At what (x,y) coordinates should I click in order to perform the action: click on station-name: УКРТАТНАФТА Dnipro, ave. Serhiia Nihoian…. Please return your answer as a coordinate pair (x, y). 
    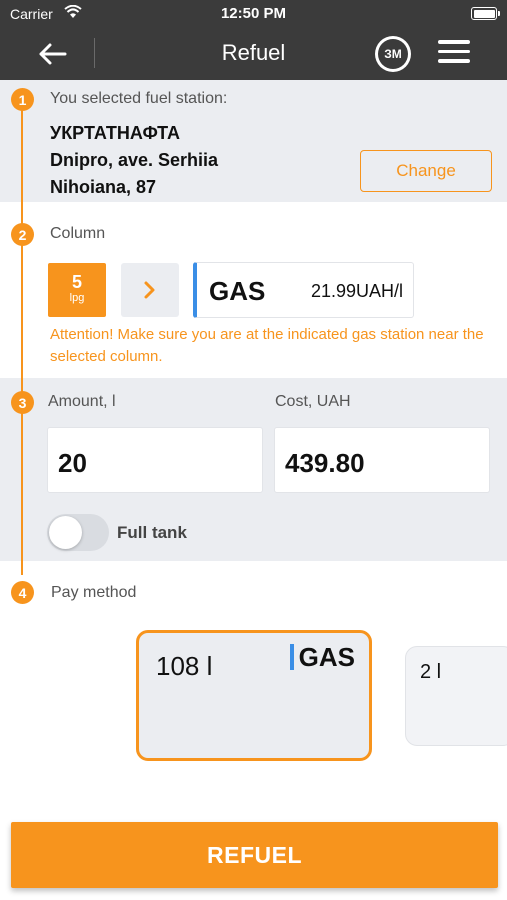
    Looking at the image, I should click on (134, 160).